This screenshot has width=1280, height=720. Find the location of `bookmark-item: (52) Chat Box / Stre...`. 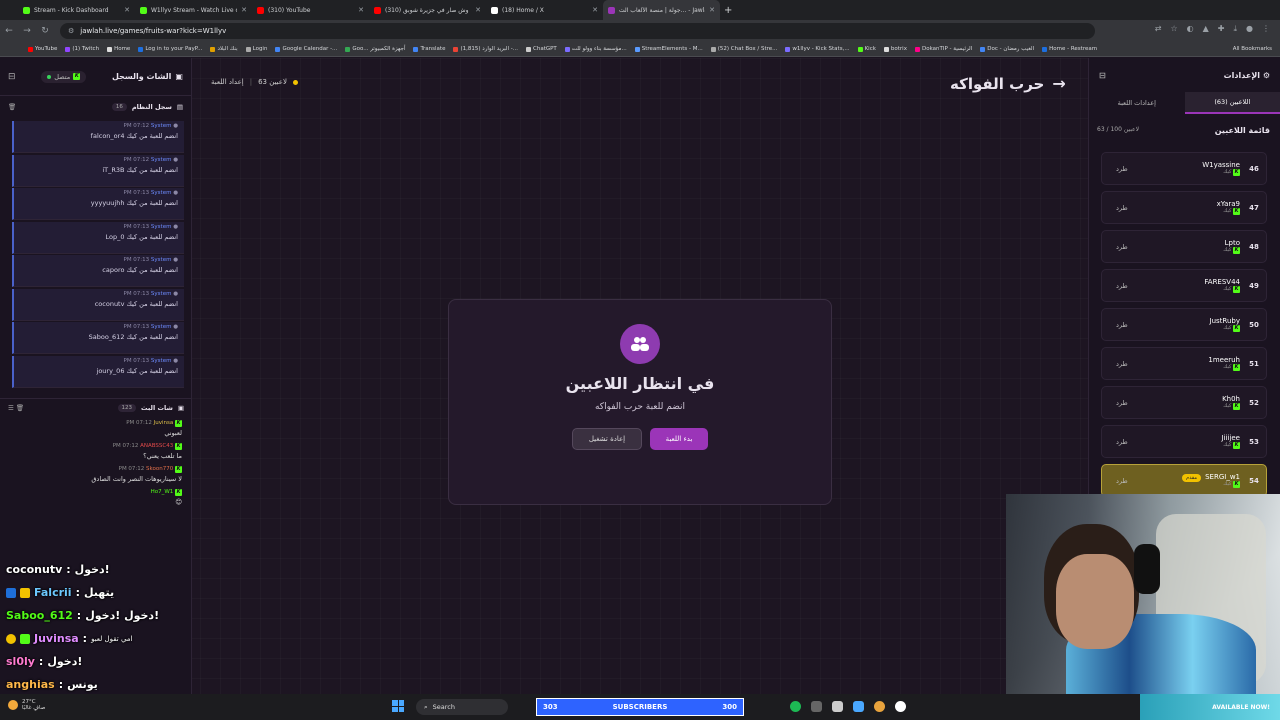

bookmark-item: (52) Chat Box / Stre... is located at coordinates (743, 49).